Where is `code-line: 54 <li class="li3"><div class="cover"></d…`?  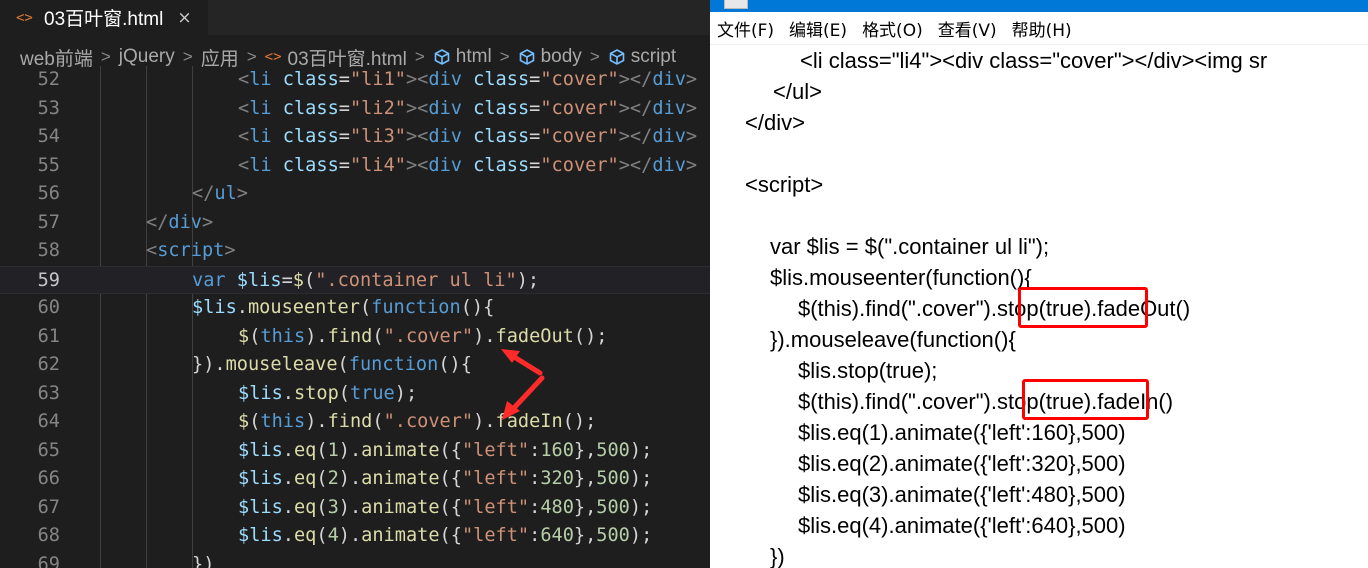
code-line: 54 <li class="li3"><div class="cover"></d… is located at coordinates (355, 137).